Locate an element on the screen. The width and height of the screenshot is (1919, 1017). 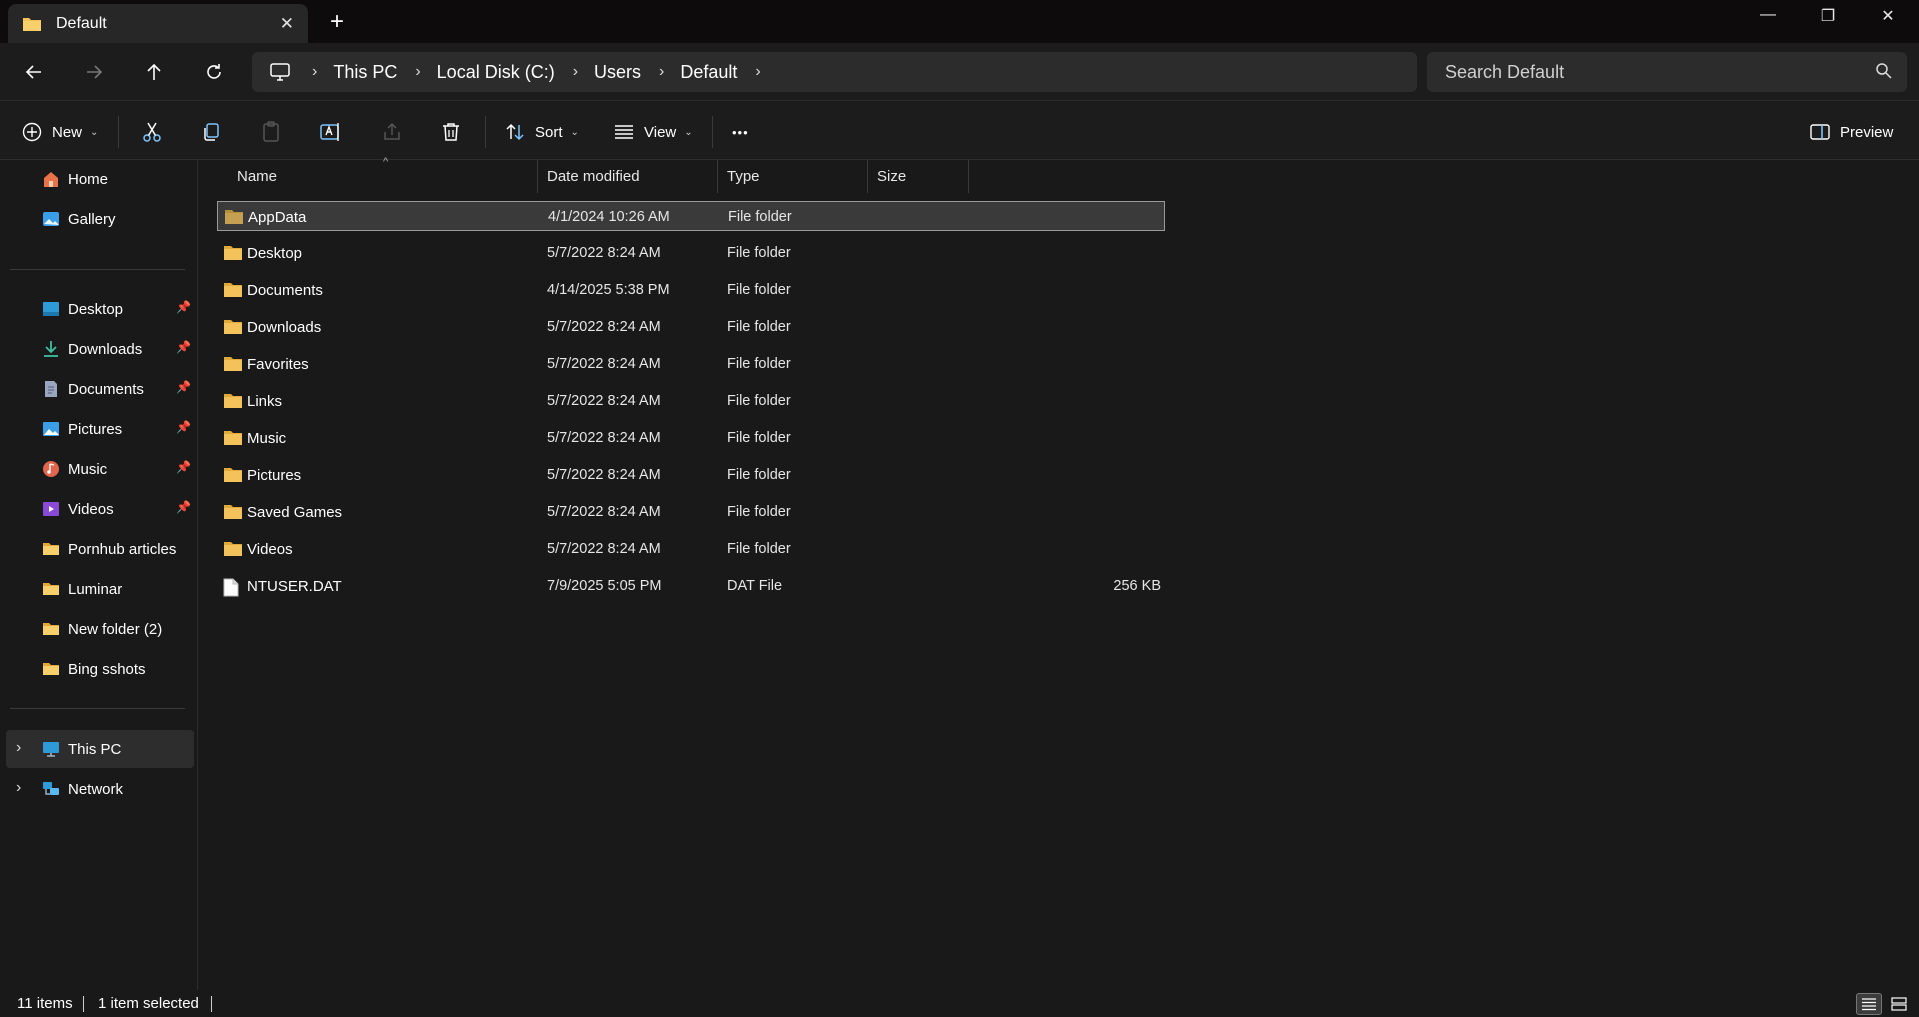
tab-title: Default is located at coordinates (81, 23).